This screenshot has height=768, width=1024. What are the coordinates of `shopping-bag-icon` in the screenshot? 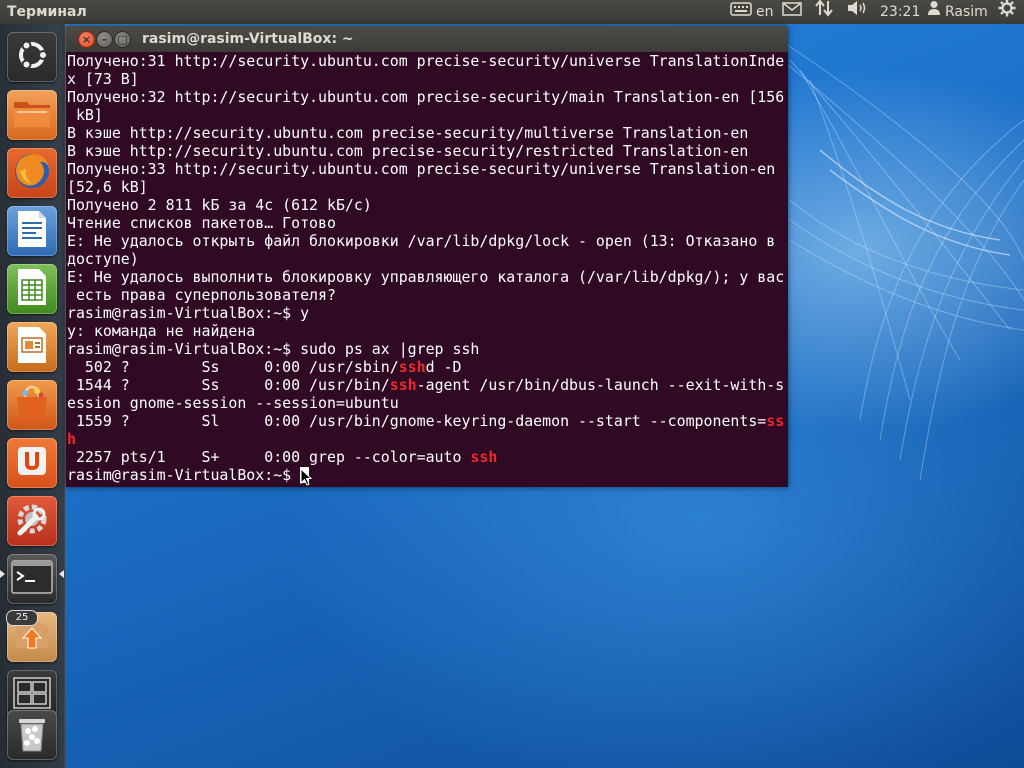 It's located at (32, 405).